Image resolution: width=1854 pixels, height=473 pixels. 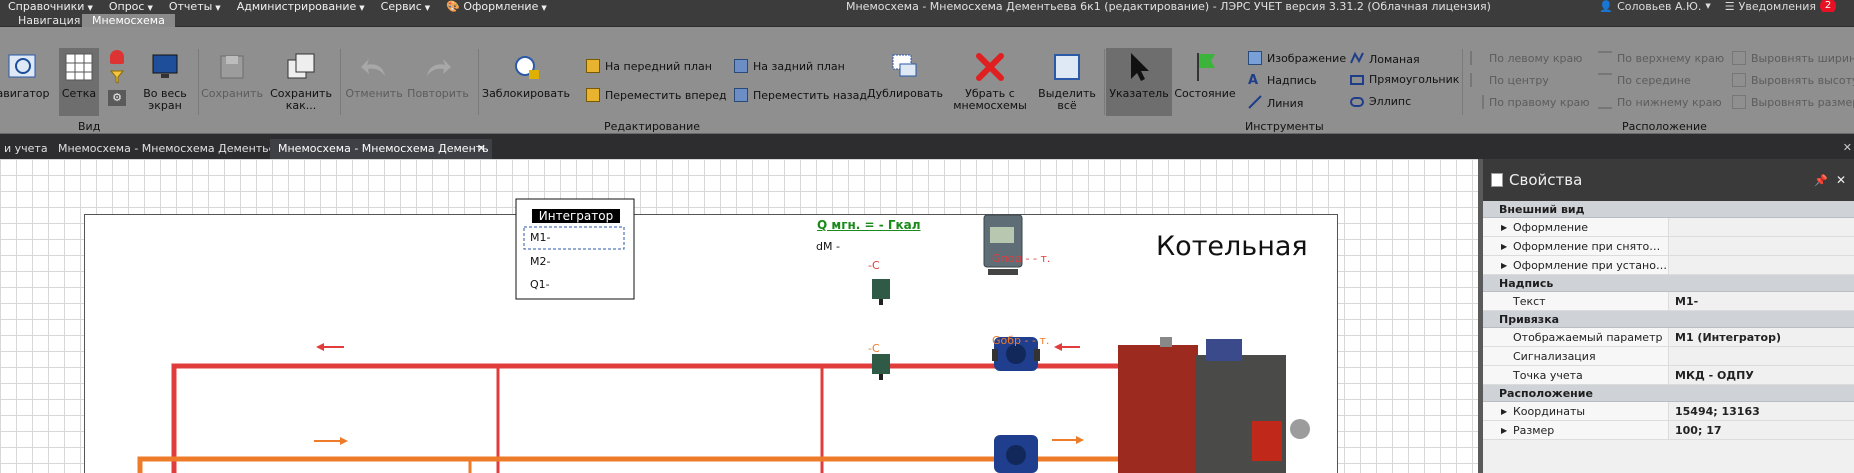 I want to click on state-button: Состояние, so click(x=1205, y=75).